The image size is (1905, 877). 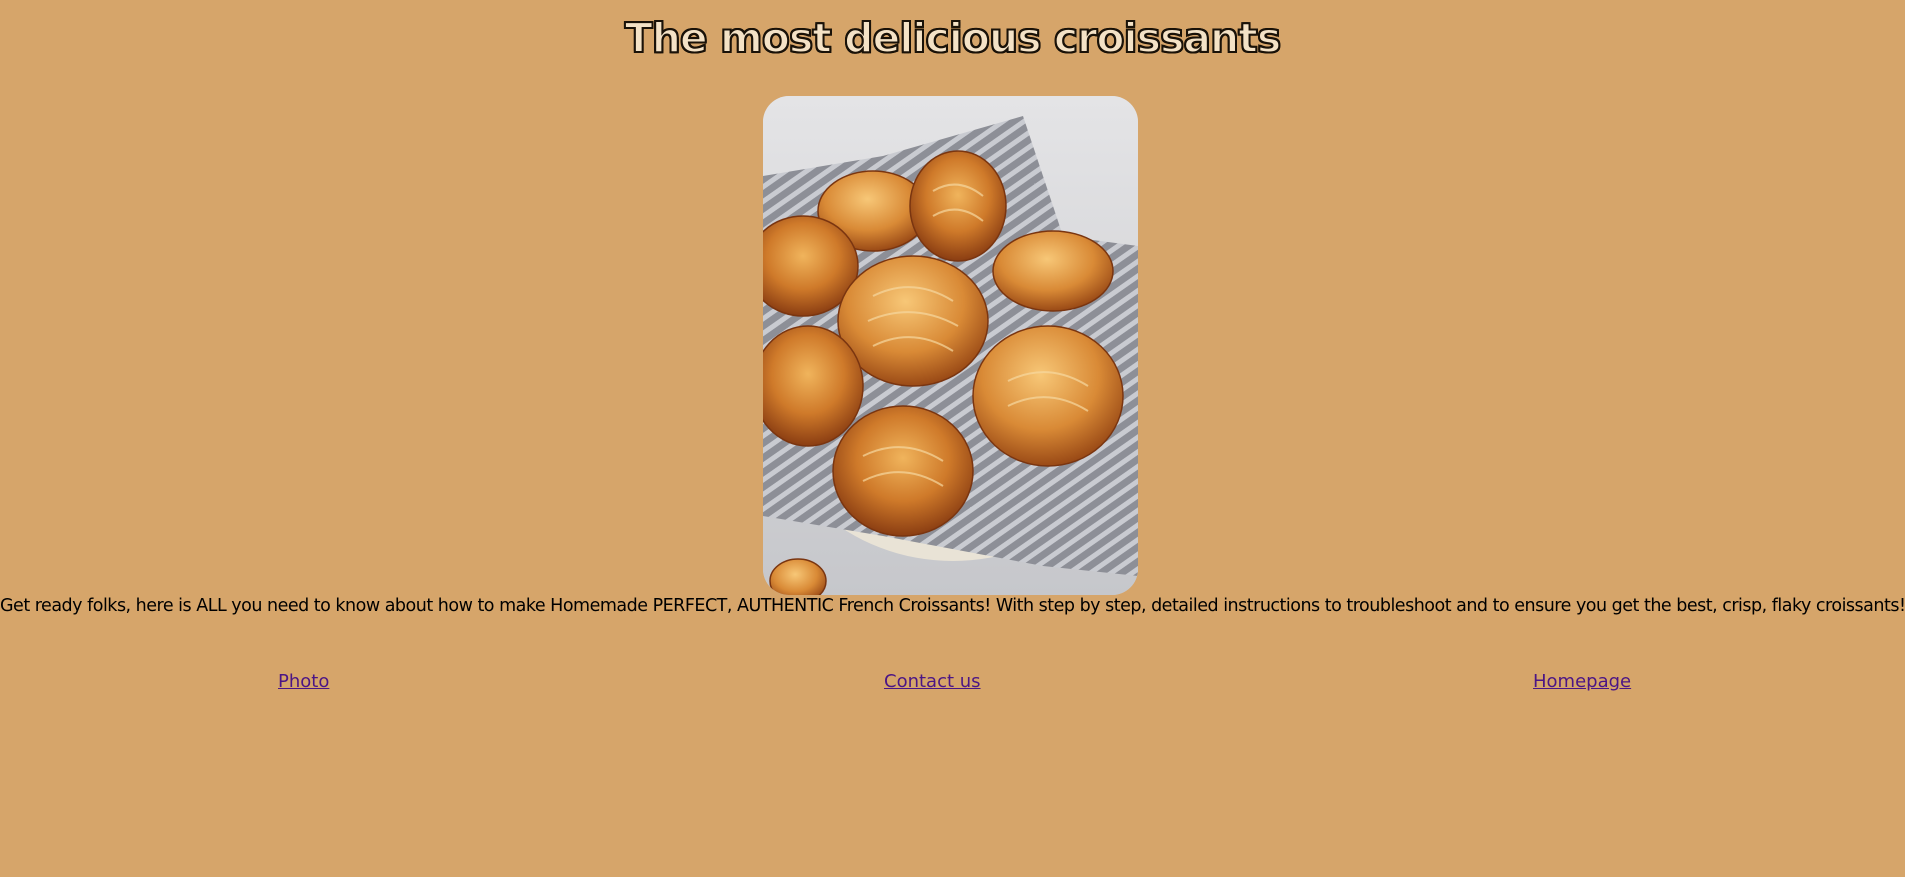 I want to click on croissant-photo, so click(x=950, y=345).